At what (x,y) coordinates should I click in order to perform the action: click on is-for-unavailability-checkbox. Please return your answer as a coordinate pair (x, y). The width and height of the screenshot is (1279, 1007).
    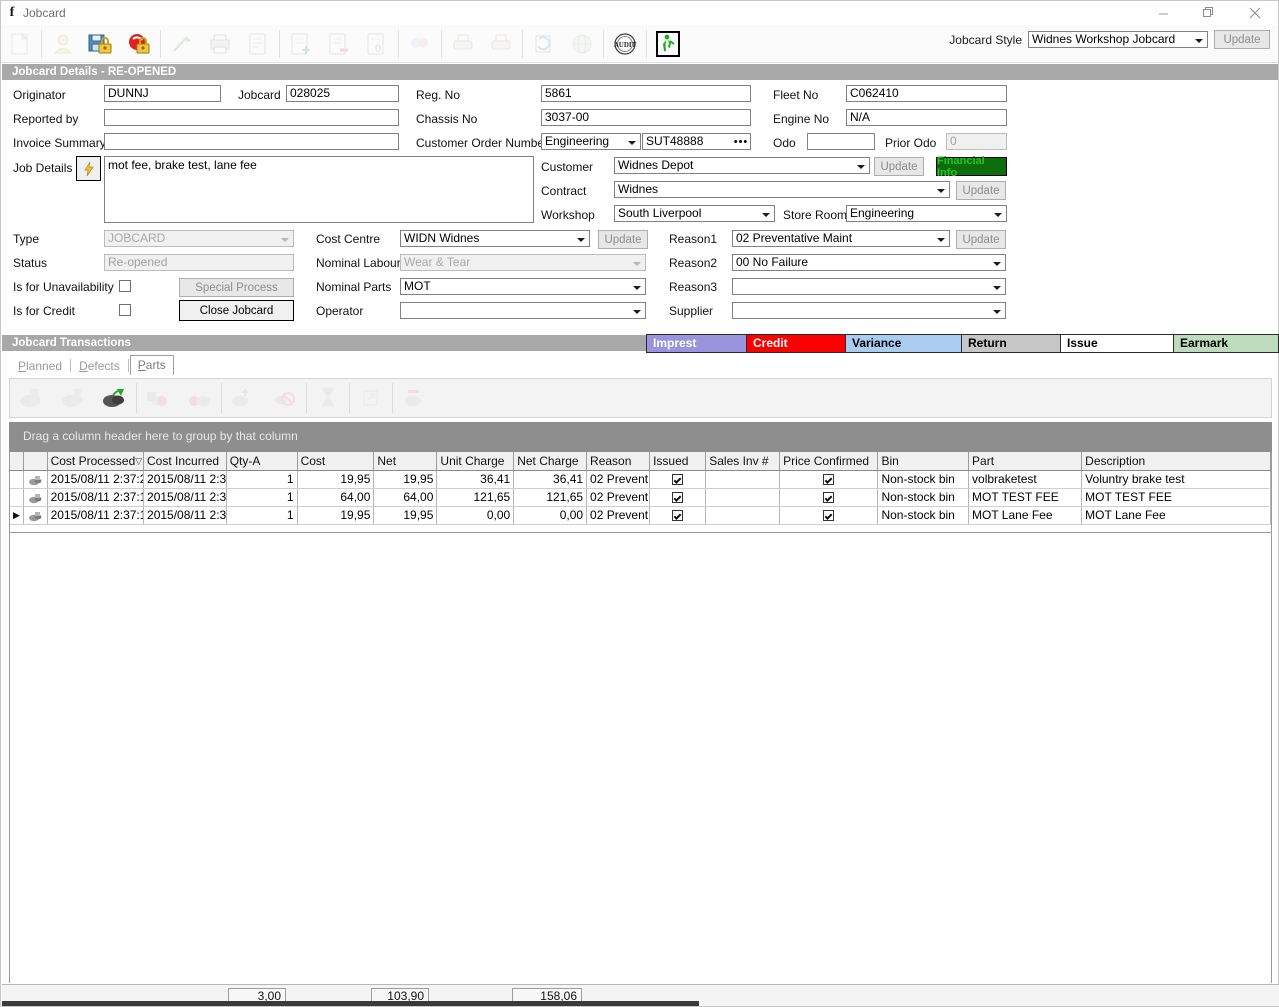
    Looking at the image, I should click on (125, 286).